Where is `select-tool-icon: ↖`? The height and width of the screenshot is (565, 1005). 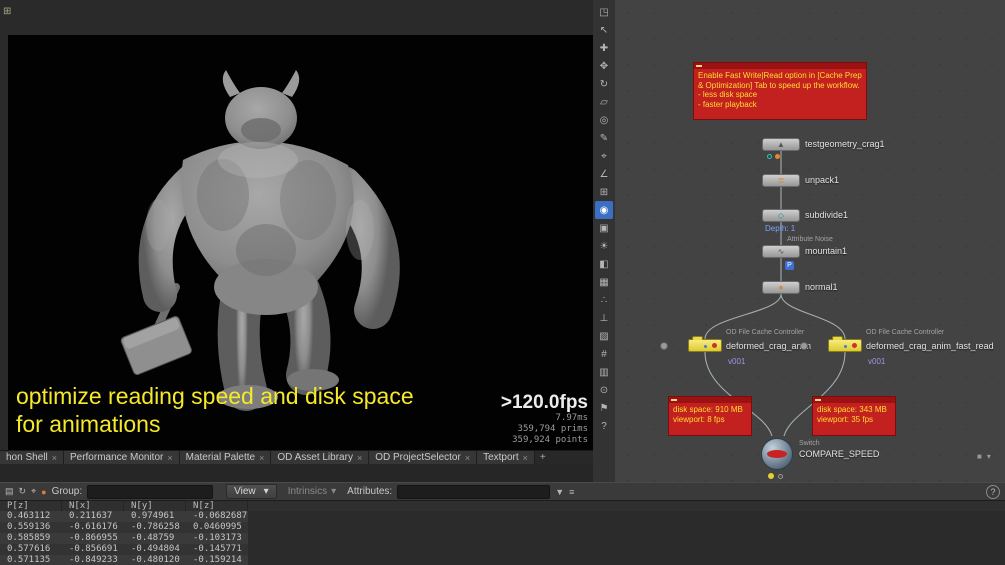 select-tool-icon: ↖ is located at coordinates (604, 30).